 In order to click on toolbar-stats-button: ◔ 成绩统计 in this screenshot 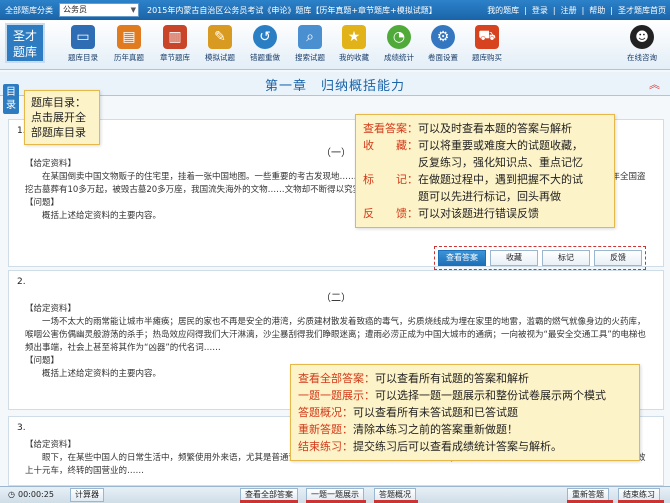, I will do `click(399, 44)`.